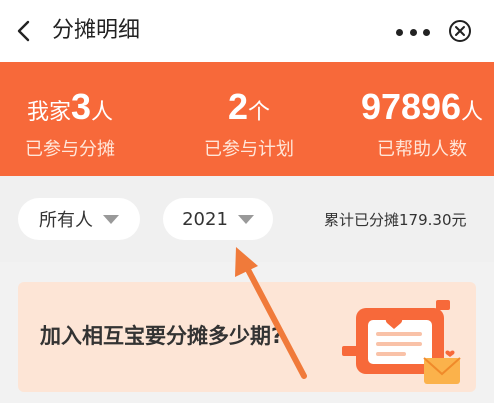 The image size is (494, 403). I want to click on stat-value: 97896, so click(411, 106).